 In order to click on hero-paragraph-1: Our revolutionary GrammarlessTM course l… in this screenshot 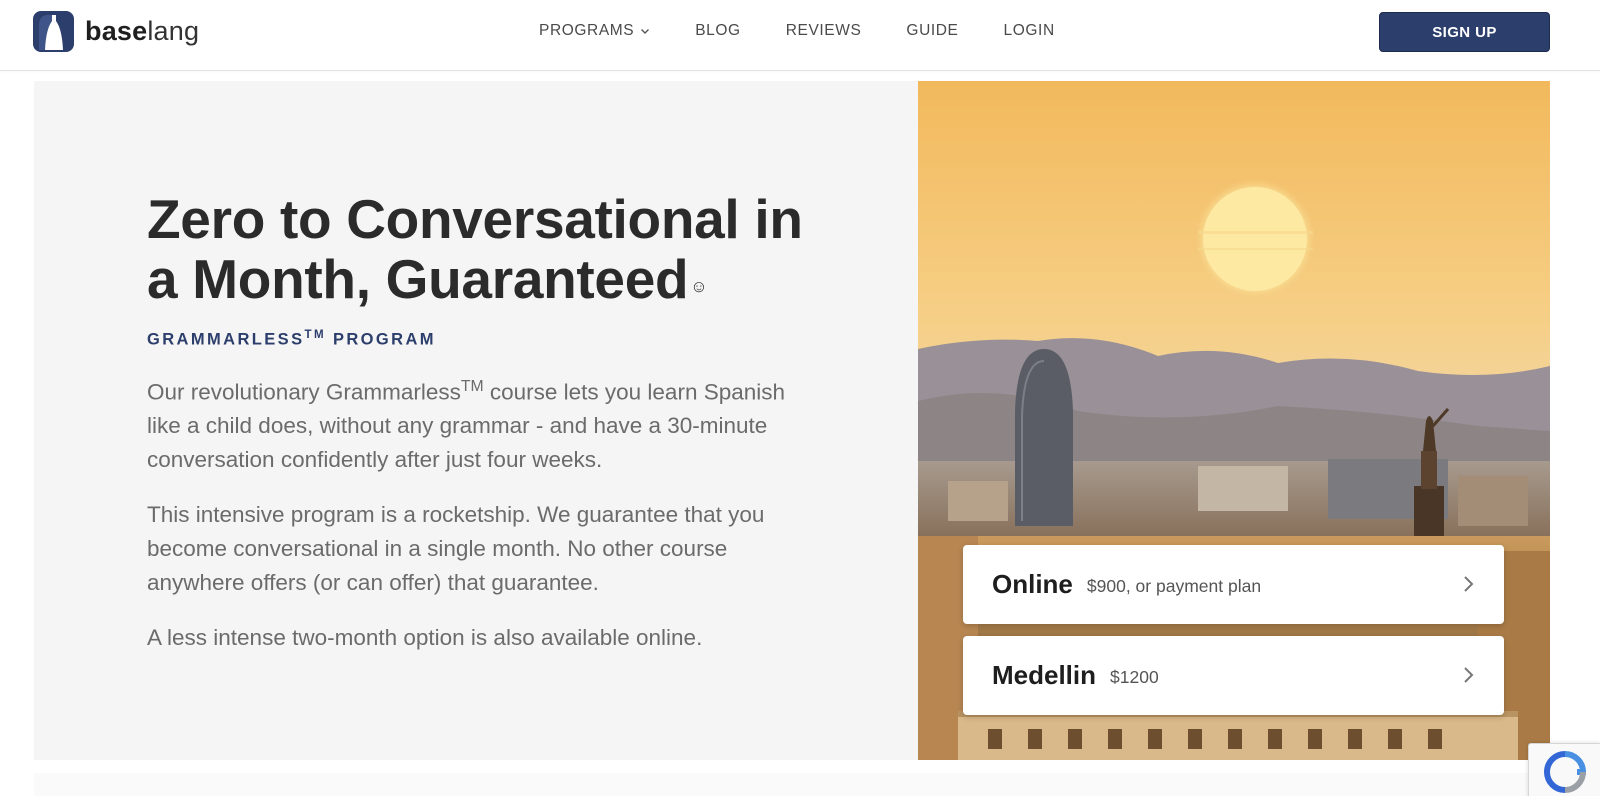, I will do `click(477, 424)`.